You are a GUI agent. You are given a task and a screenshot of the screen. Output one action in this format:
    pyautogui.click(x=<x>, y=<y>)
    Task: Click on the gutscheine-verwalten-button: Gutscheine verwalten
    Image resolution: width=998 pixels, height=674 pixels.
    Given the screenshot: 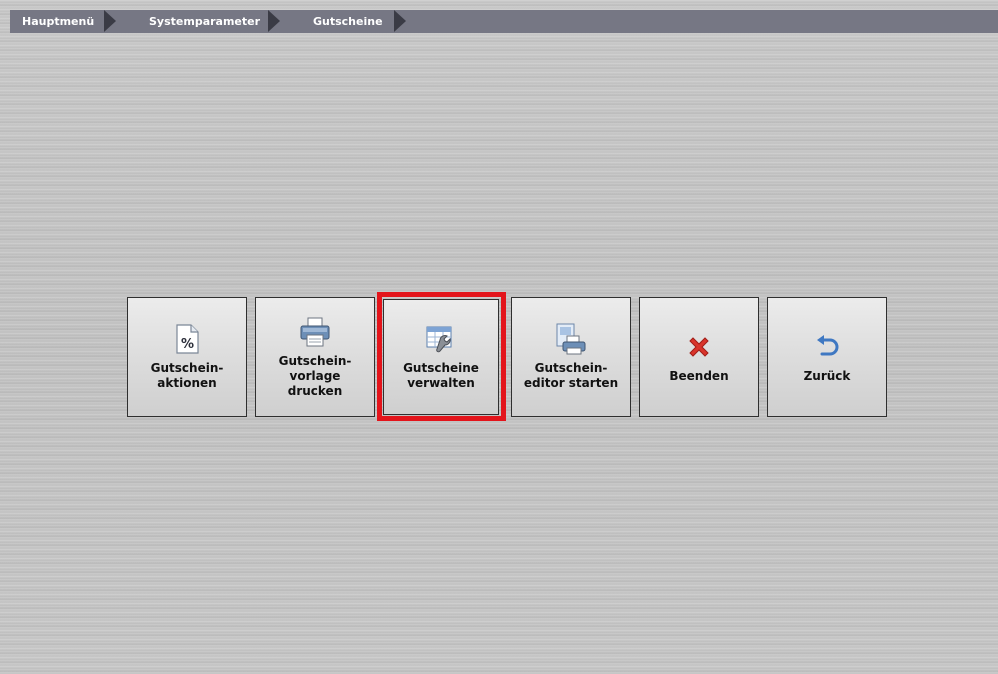 What is the action you would take?
    pyautogui.click(x=441, y=357)
    